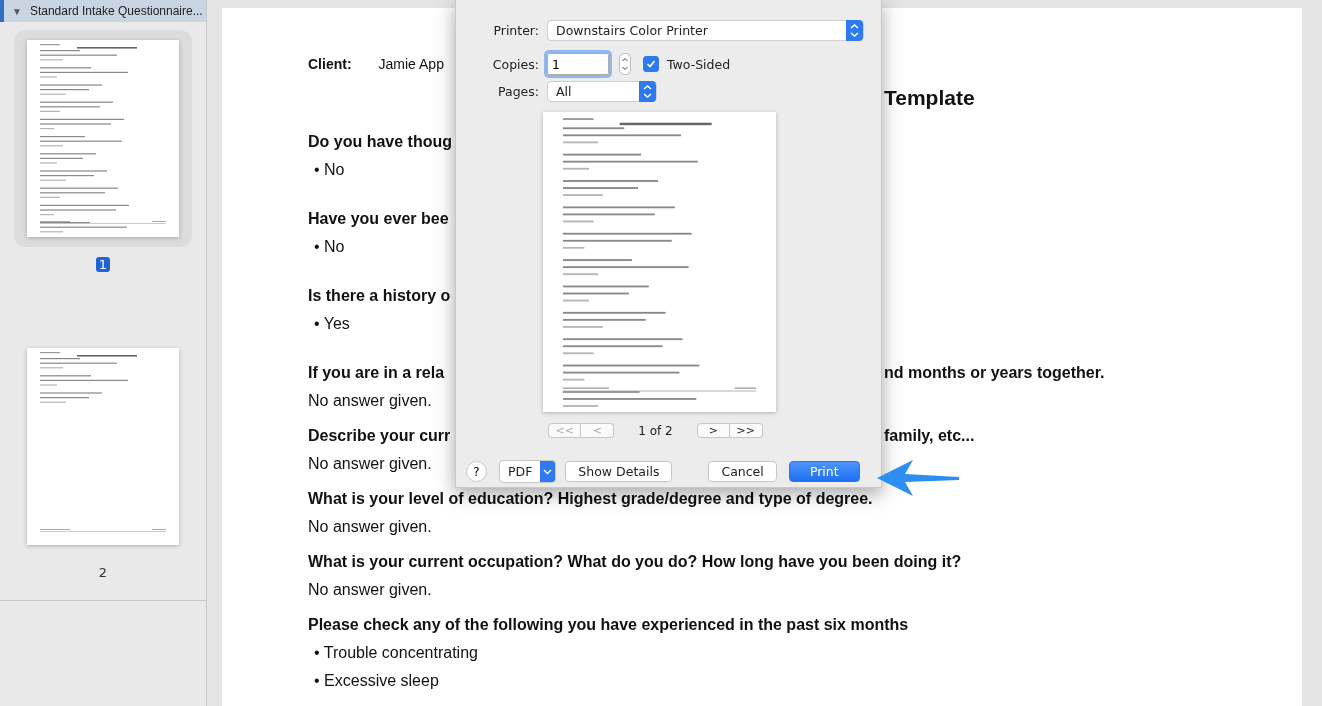 This screenshot has height=706, width=1322. I want to click on client-name: Jamie App, so click(411, 64).